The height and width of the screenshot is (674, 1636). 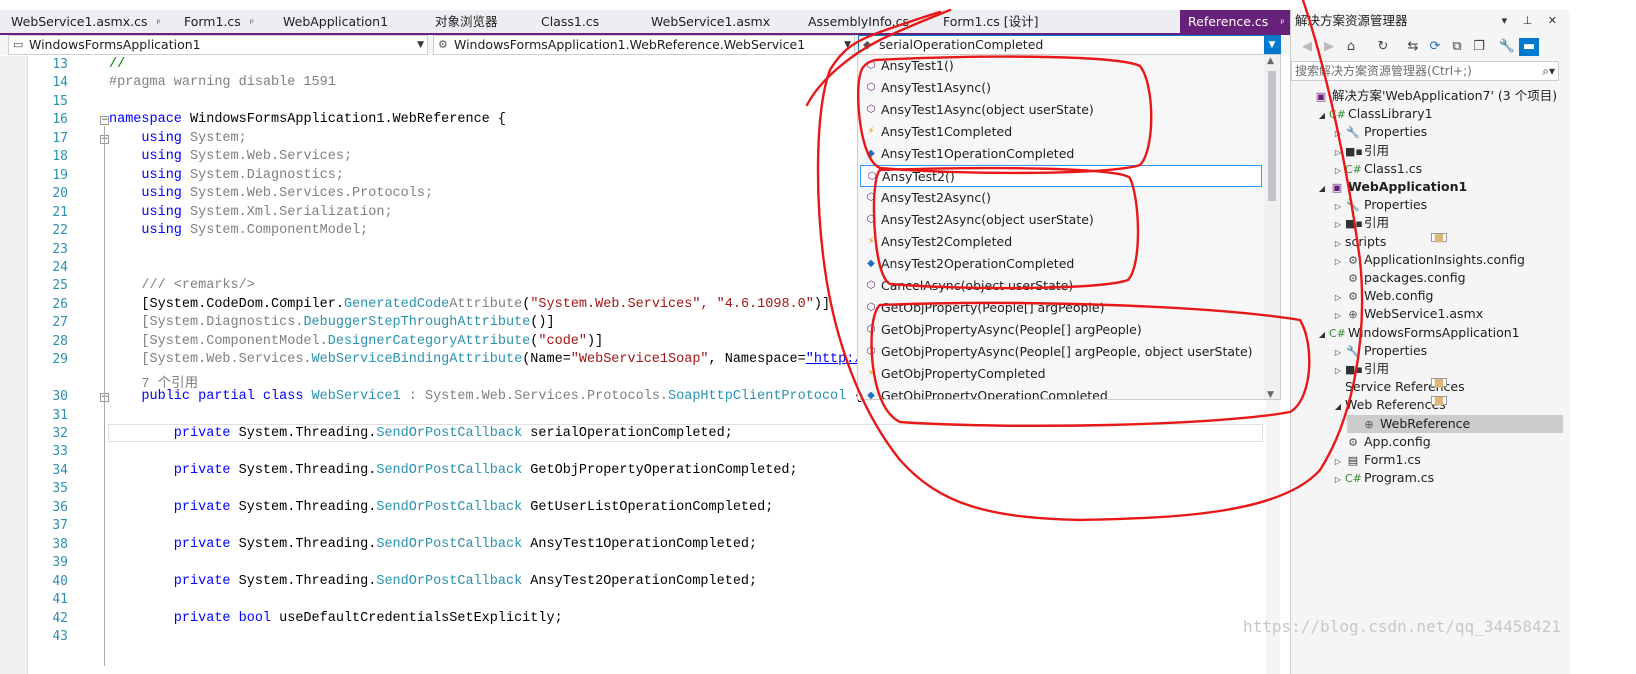 What do you see at coordinates (1270, 394) in the screenshot?
I see `scroll-down-icon: ▼` at bounding box center [1270, 394].